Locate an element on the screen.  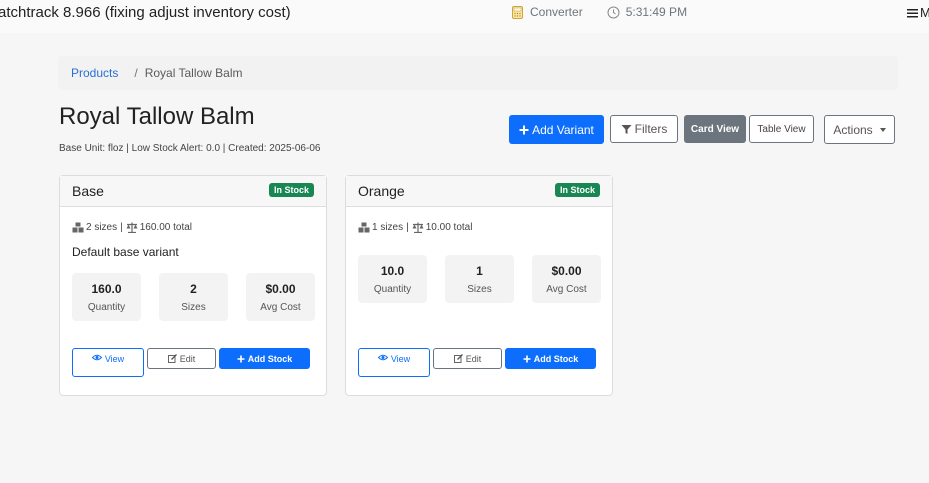
stat-quantity: 10.0 Quantity is located at coordinates (392, 279).